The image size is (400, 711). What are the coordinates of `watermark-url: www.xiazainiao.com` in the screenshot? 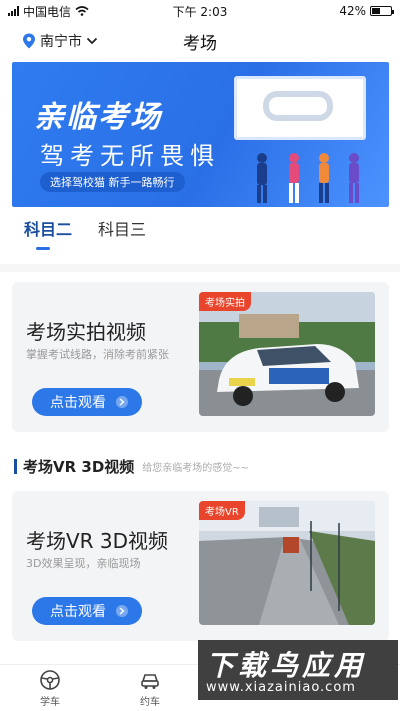 It's located at (281, 687).